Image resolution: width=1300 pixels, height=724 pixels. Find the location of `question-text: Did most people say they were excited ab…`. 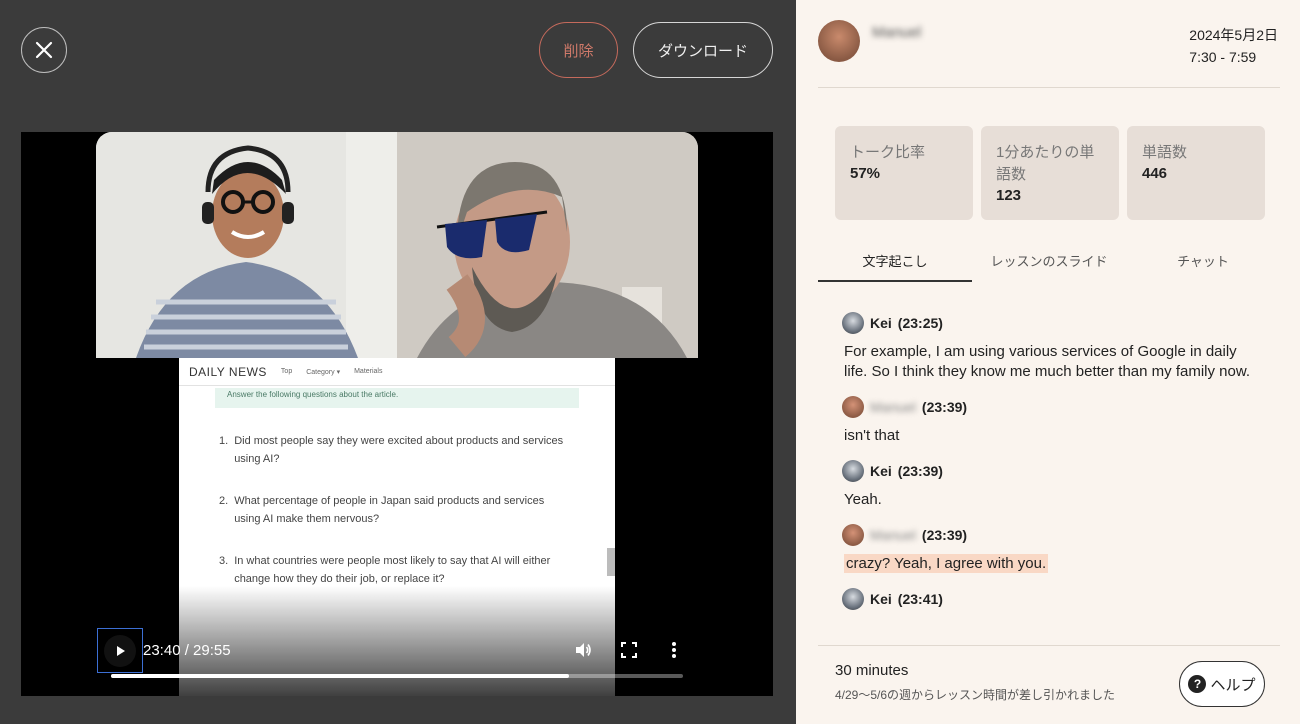

question-text: Did most people say they were excited ab… is located at coordinates (399, 450).